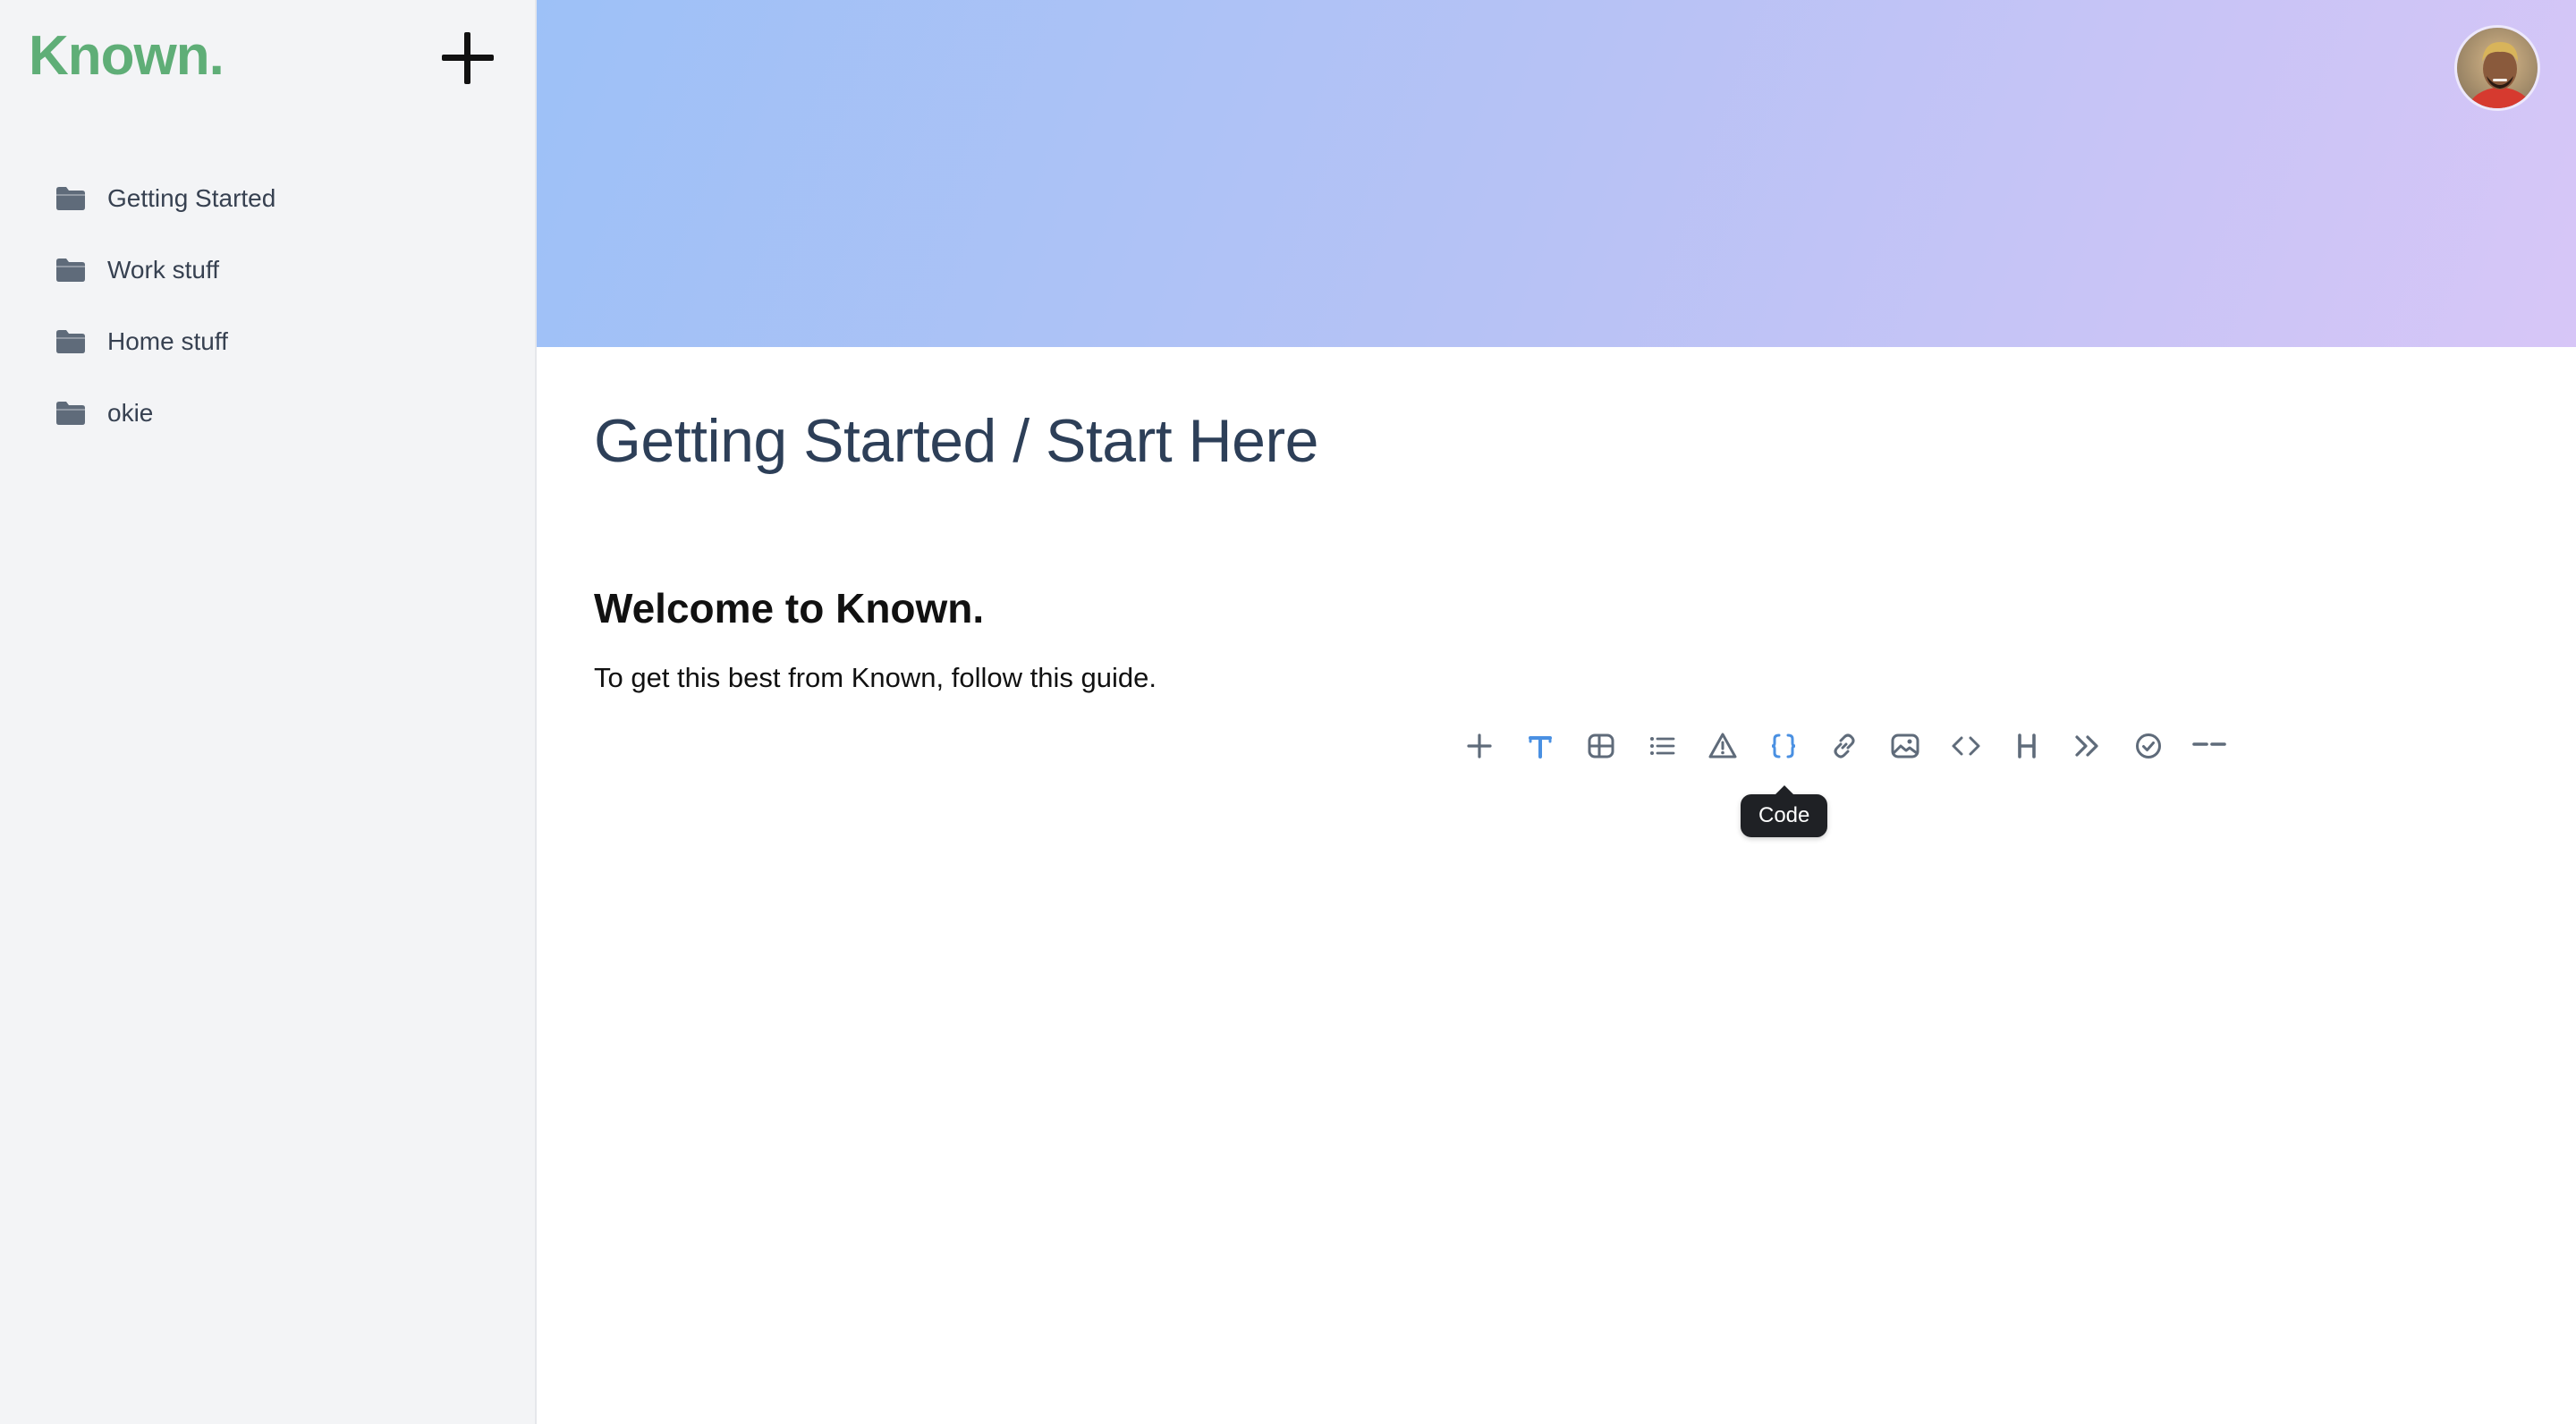 This screenshot has width=2576, height=1424. I want to click on sidebar-item-label: Work stuff, so click(163, 270).